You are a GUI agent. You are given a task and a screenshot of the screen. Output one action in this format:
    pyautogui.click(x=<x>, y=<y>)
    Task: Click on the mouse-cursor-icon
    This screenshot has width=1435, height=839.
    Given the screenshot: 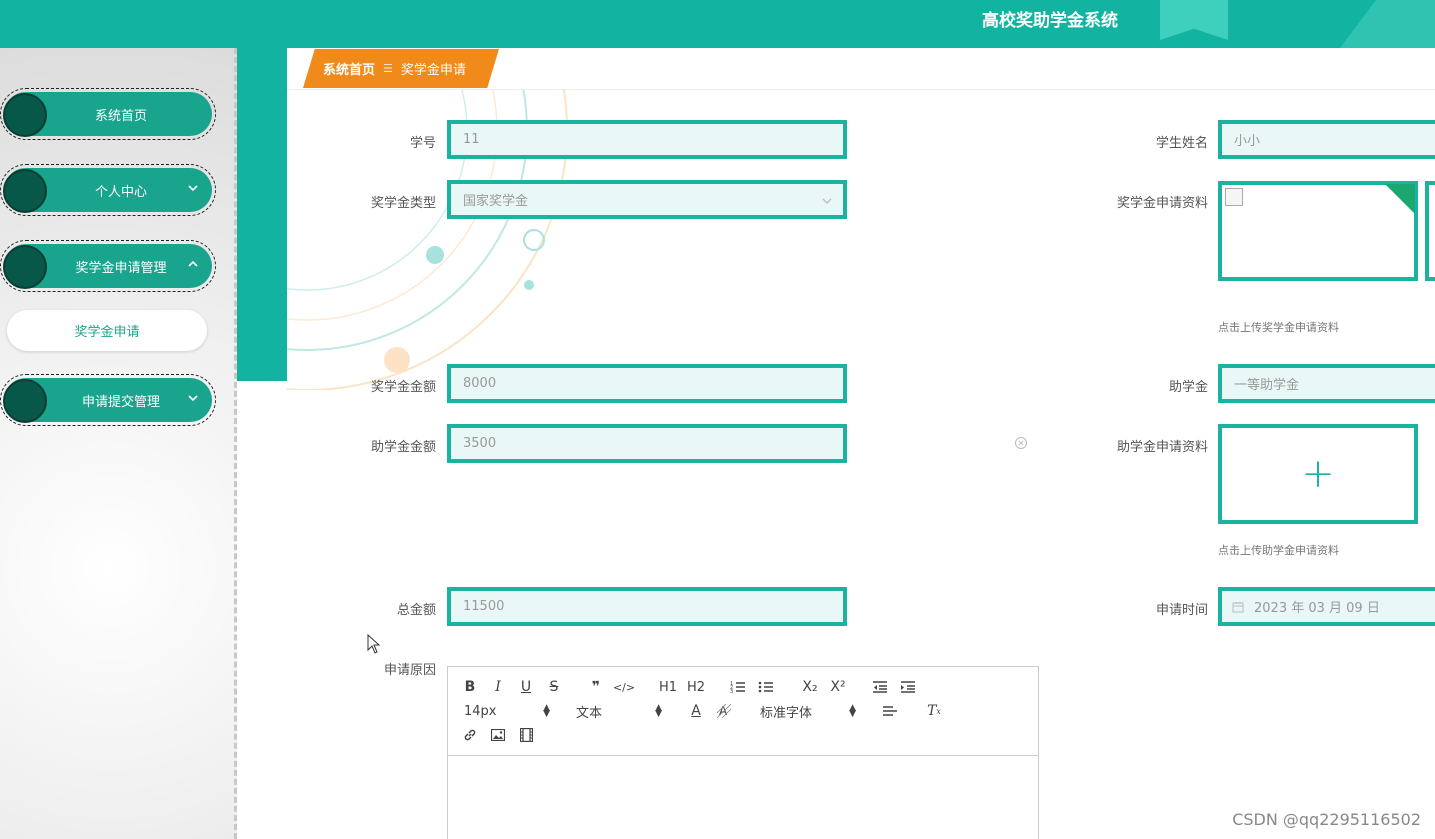 What is the action you would take?
    pyautogui.click(x=374, y=644)
    